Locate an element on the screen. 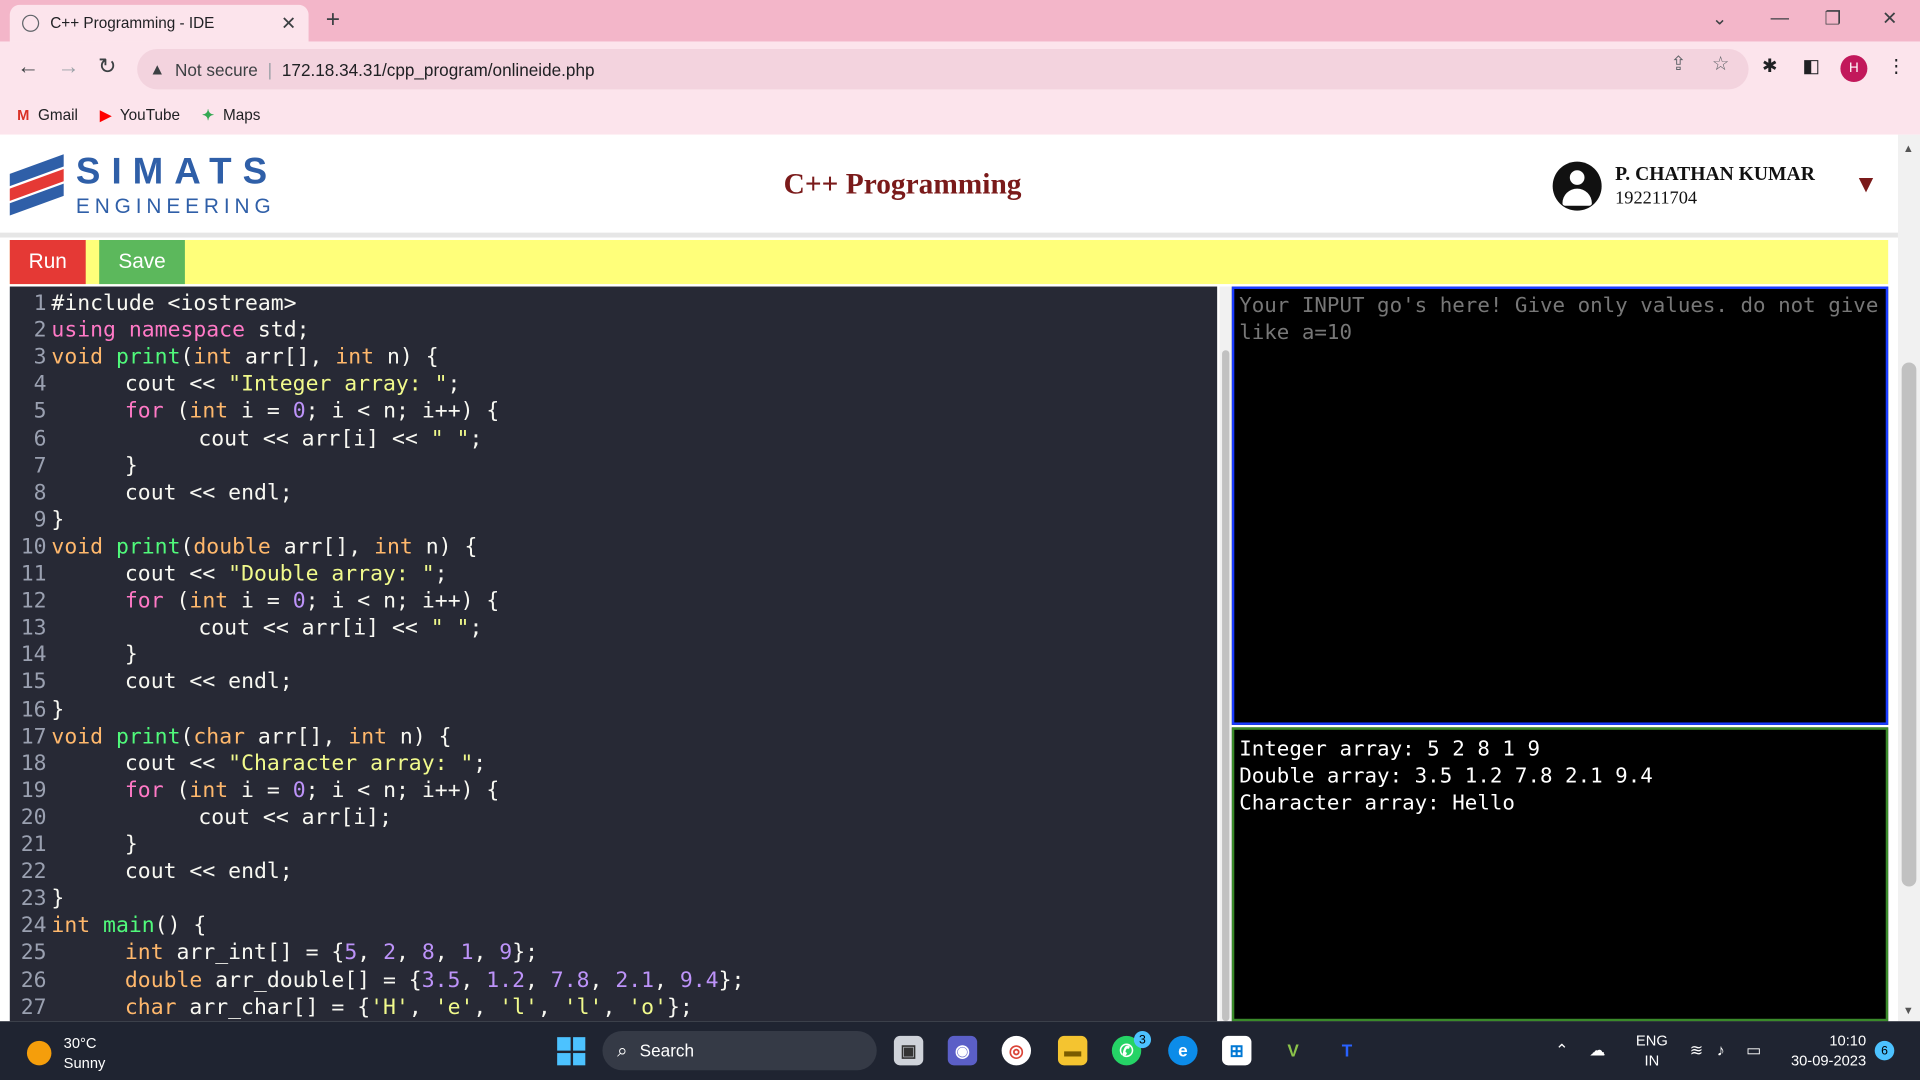  code-line: 18 cout << "Character array: "; is located at coordinates (248, 763).